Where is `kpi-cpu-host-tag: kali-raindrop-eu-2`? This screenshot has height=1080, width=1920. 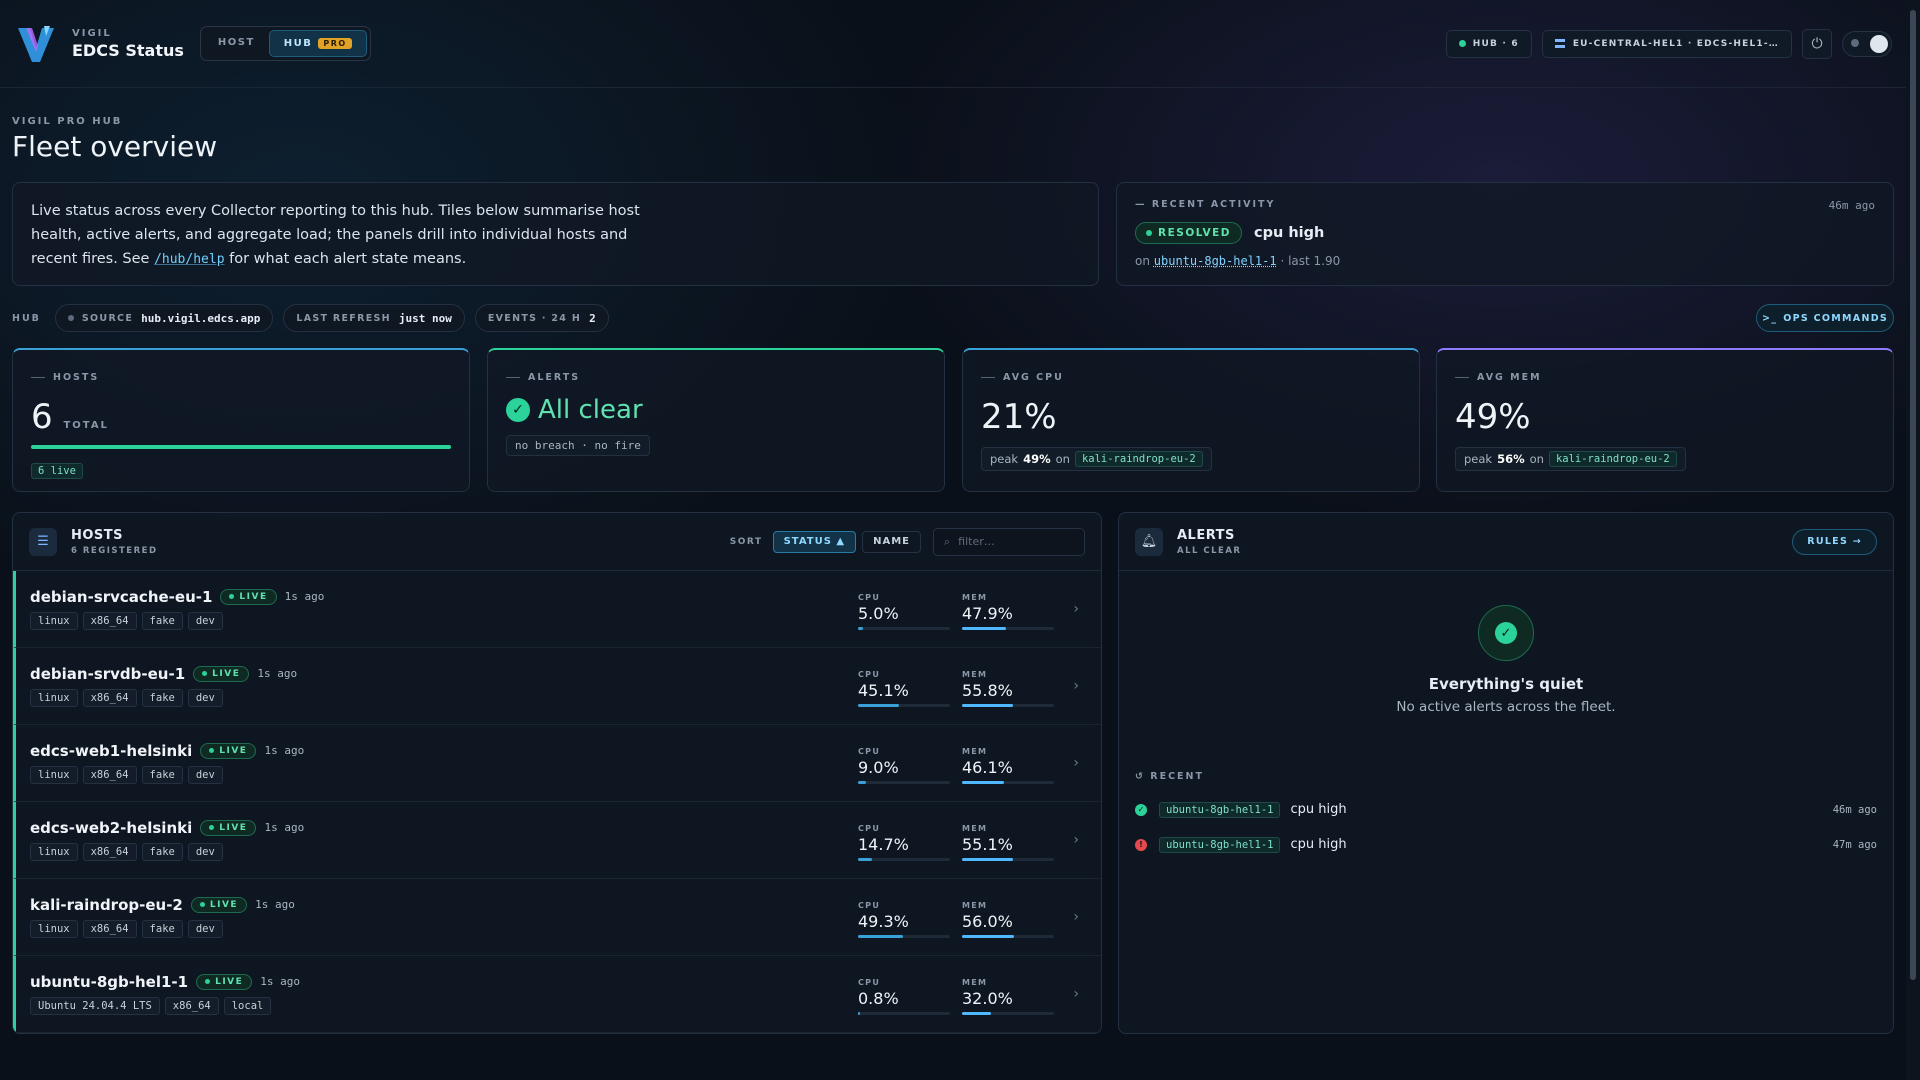
kpi-cpu-host-tag: kali-raindrop-eu-2 is located at coordinates (1138, 459).